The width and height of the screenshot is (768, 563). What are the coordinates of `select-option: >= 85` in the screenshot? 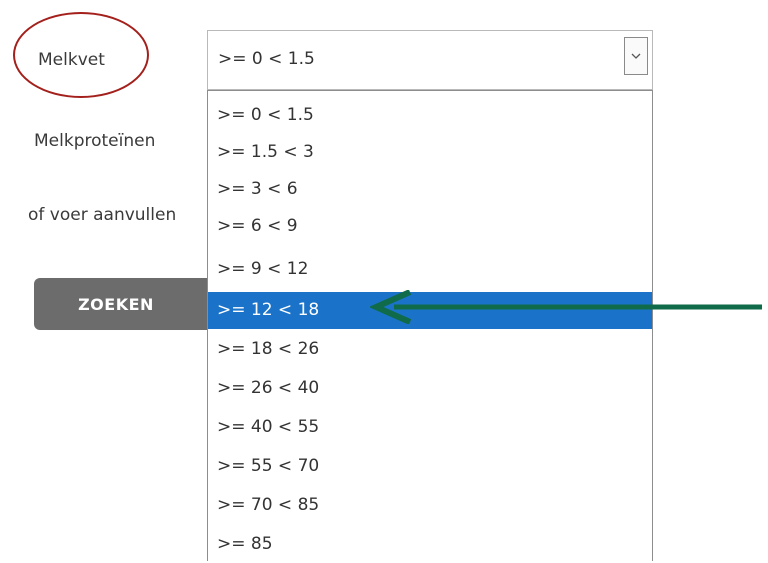 It's located at (430, 544).